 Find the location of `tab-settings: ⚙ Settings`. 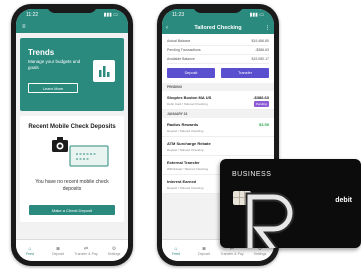

tab-settings: ⚙ Settings is located at coordinates (114, 250).